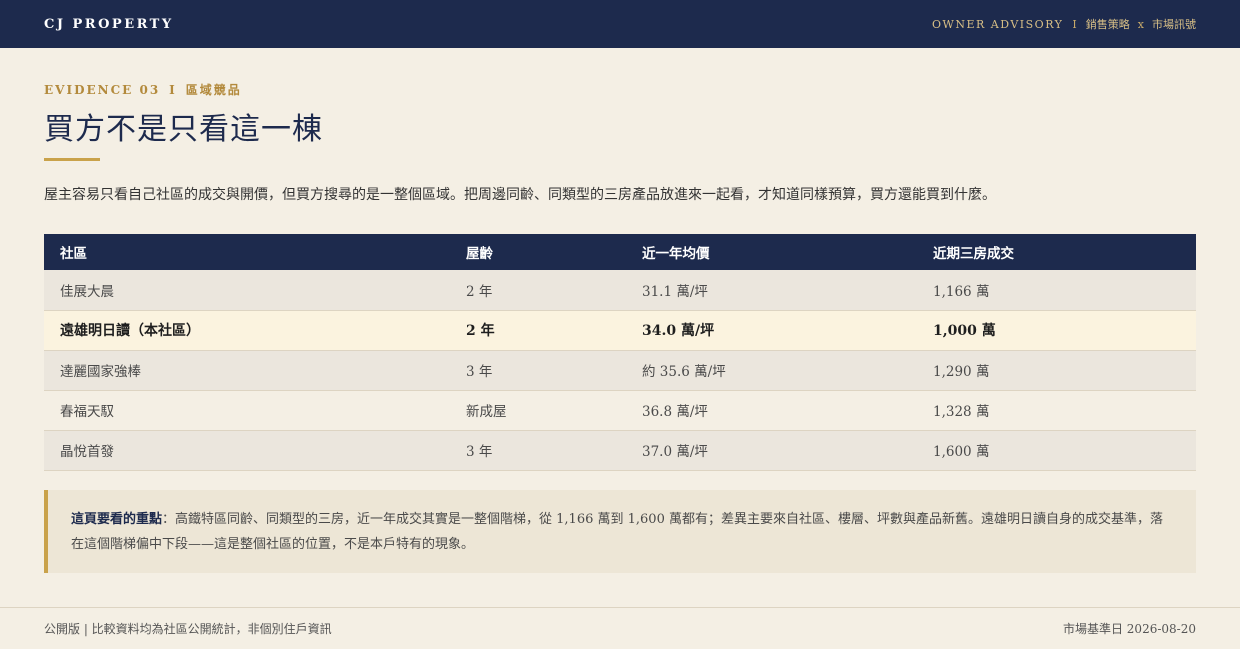 This screenshot has height=649, width=1240. Describe the element at coordinates (117, 519) in the screenshot. I see `callout-lead: 這頁要看的重點` at that location.